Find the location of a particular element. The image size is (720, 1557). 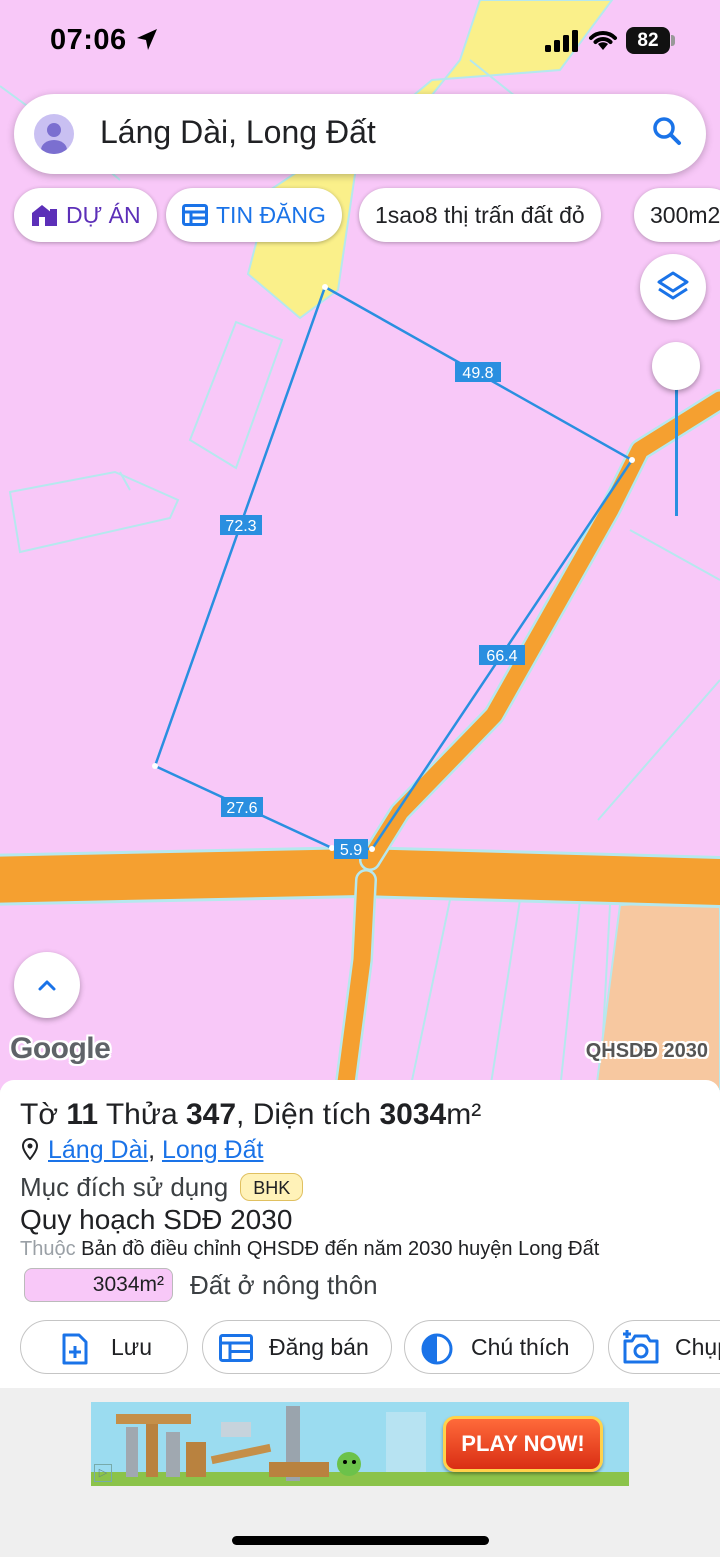

add-file-icon is located at coordinates (75, 1349).